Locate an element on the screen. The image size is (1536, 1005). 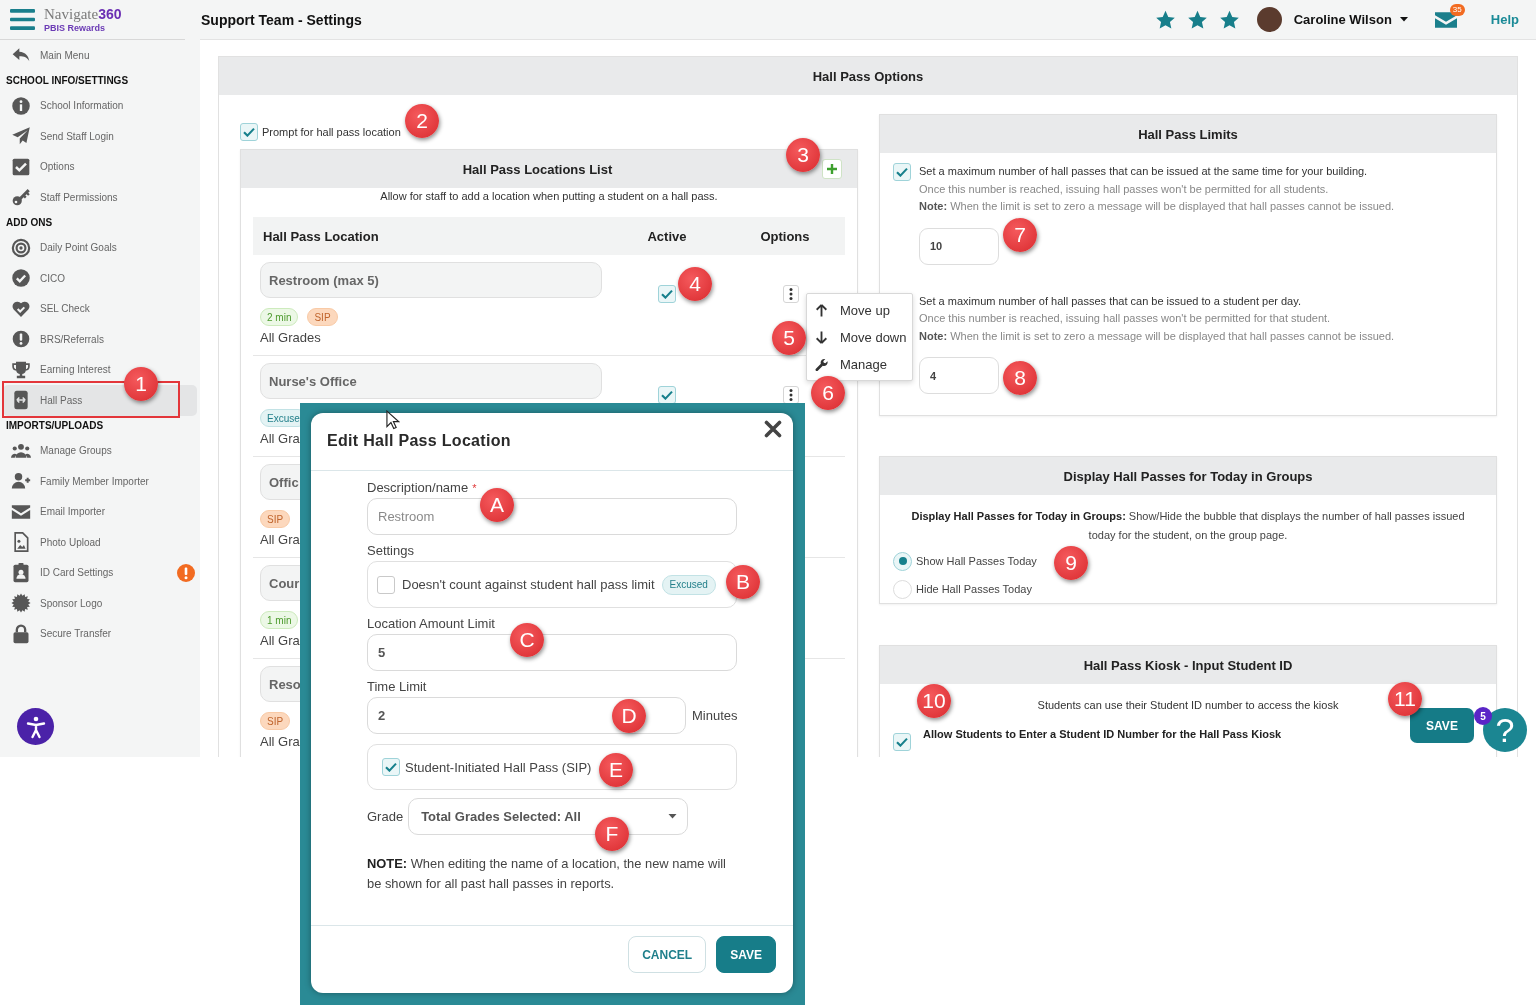
column-header: Options is located at coordinates (785, 236).